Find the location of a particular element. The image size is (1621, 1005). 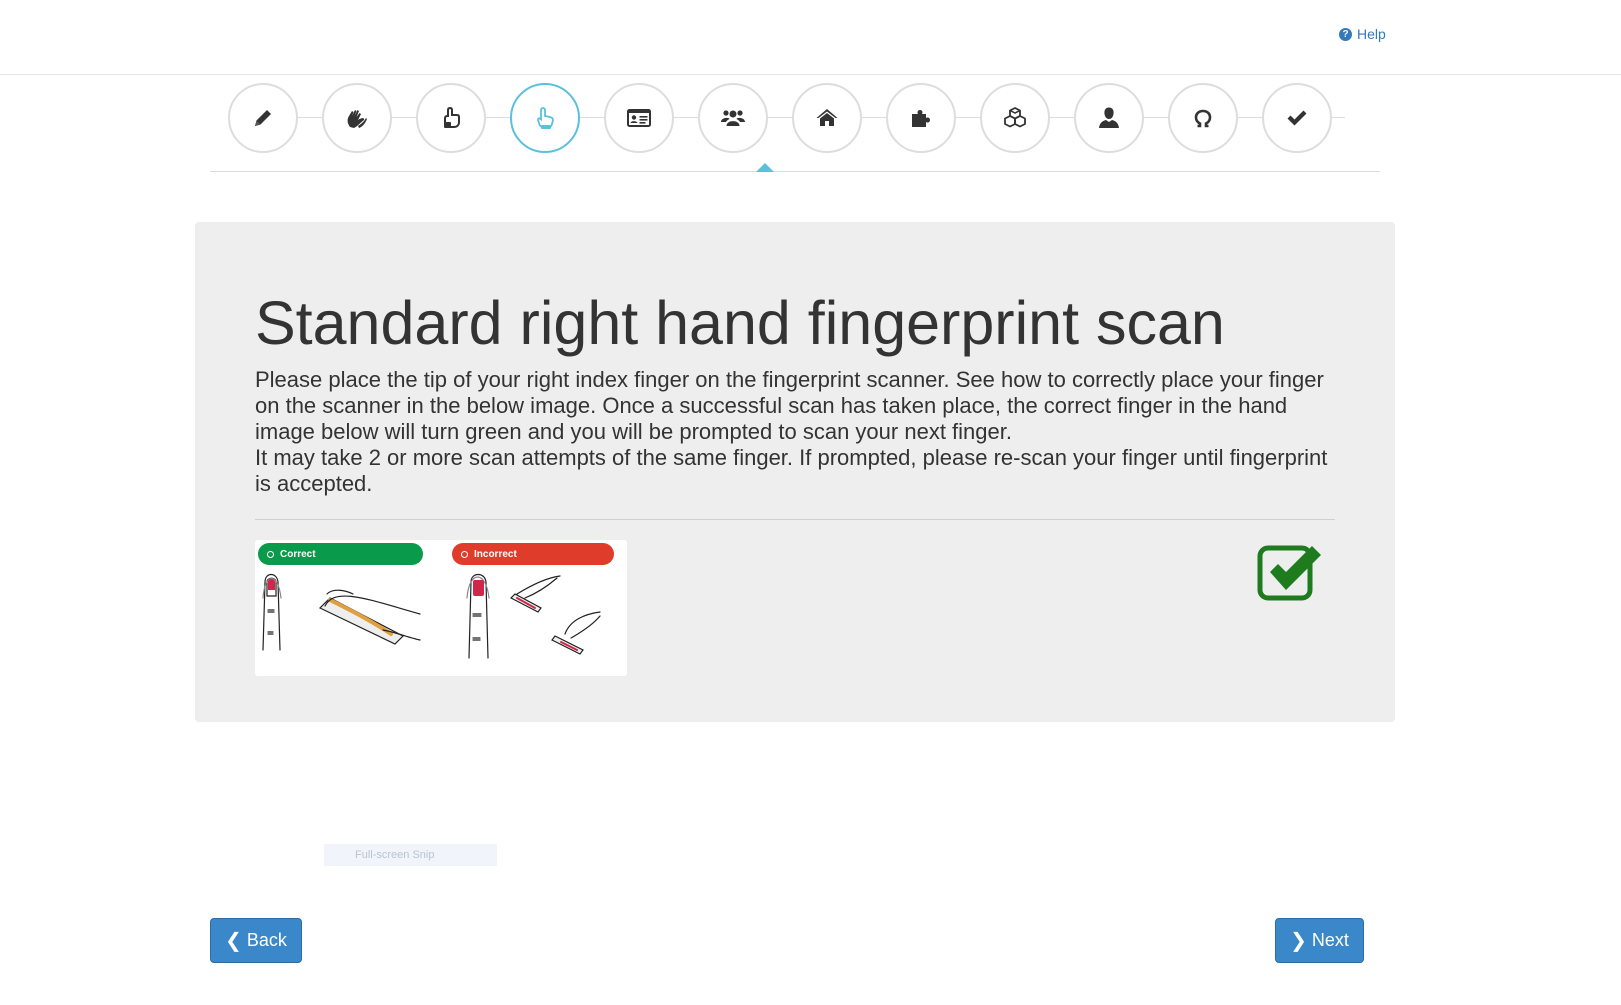

chevron-right-icon: ❯ is located at coordinates (1298, 941).